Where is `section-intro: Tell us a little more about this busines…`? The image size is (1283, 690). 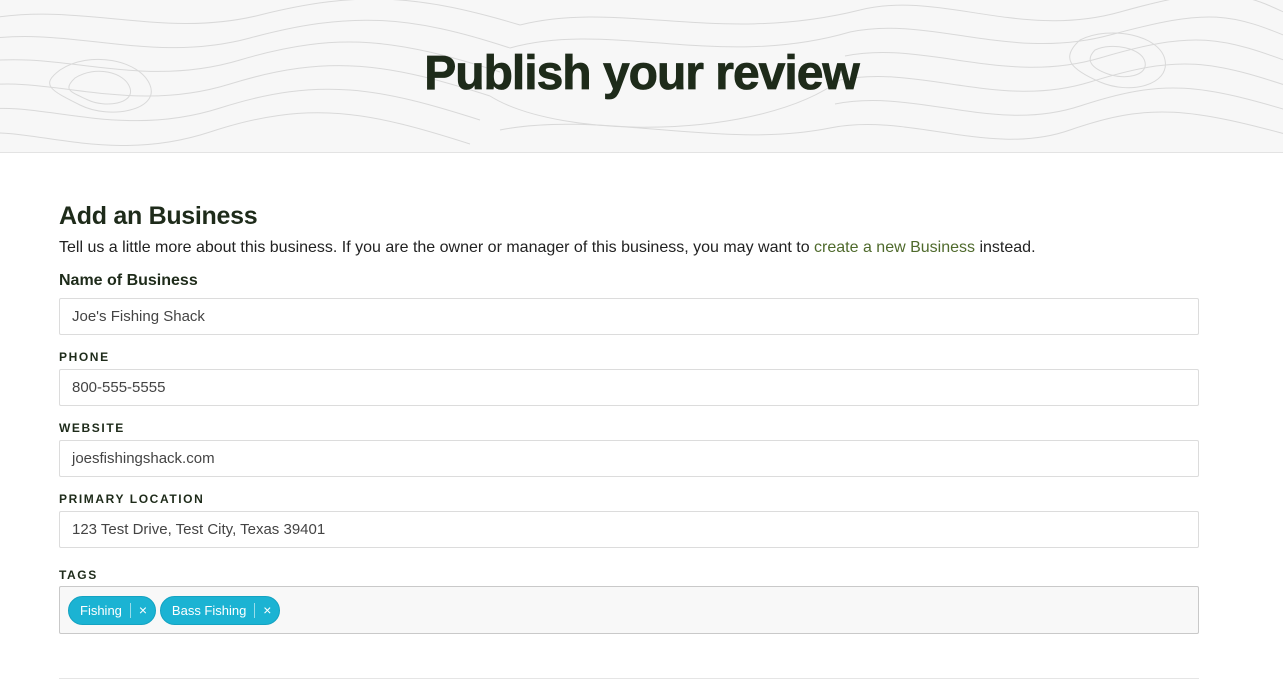
section-intro: Tell us a little more about this busines… is located at coordinates (629, 248).